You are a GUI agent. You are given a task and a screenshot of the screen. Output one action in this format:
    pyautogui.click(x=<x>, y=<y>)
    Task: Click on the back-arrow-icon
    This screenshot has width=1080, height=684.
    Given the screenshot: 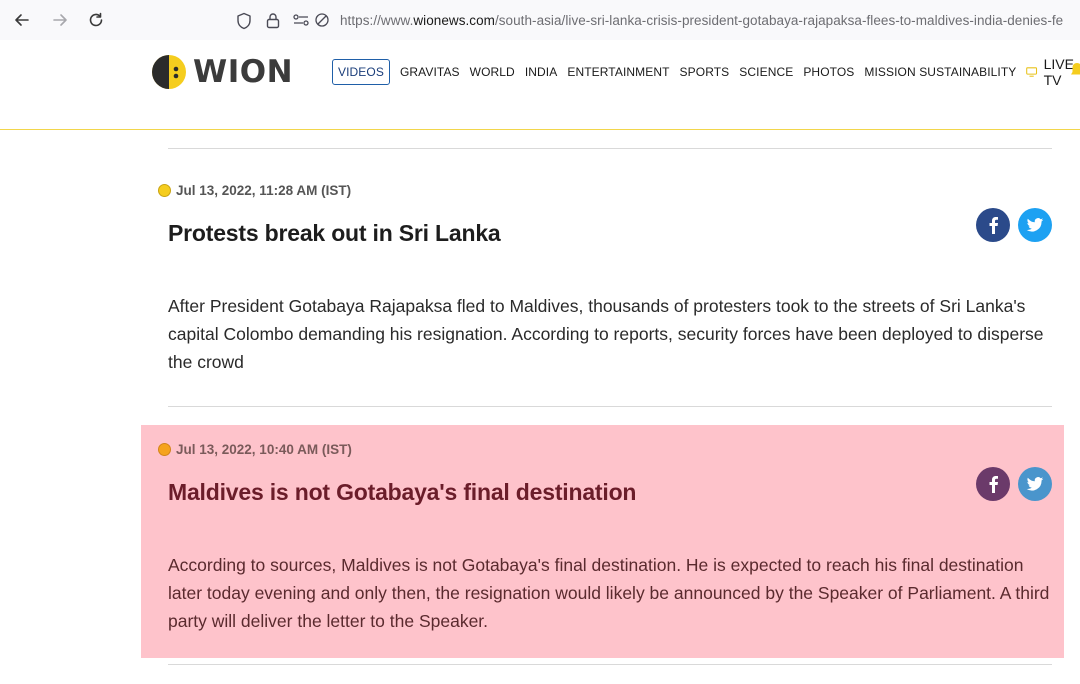 What is the action you would take?
    pyautogui.click(x=22, y=20)
    